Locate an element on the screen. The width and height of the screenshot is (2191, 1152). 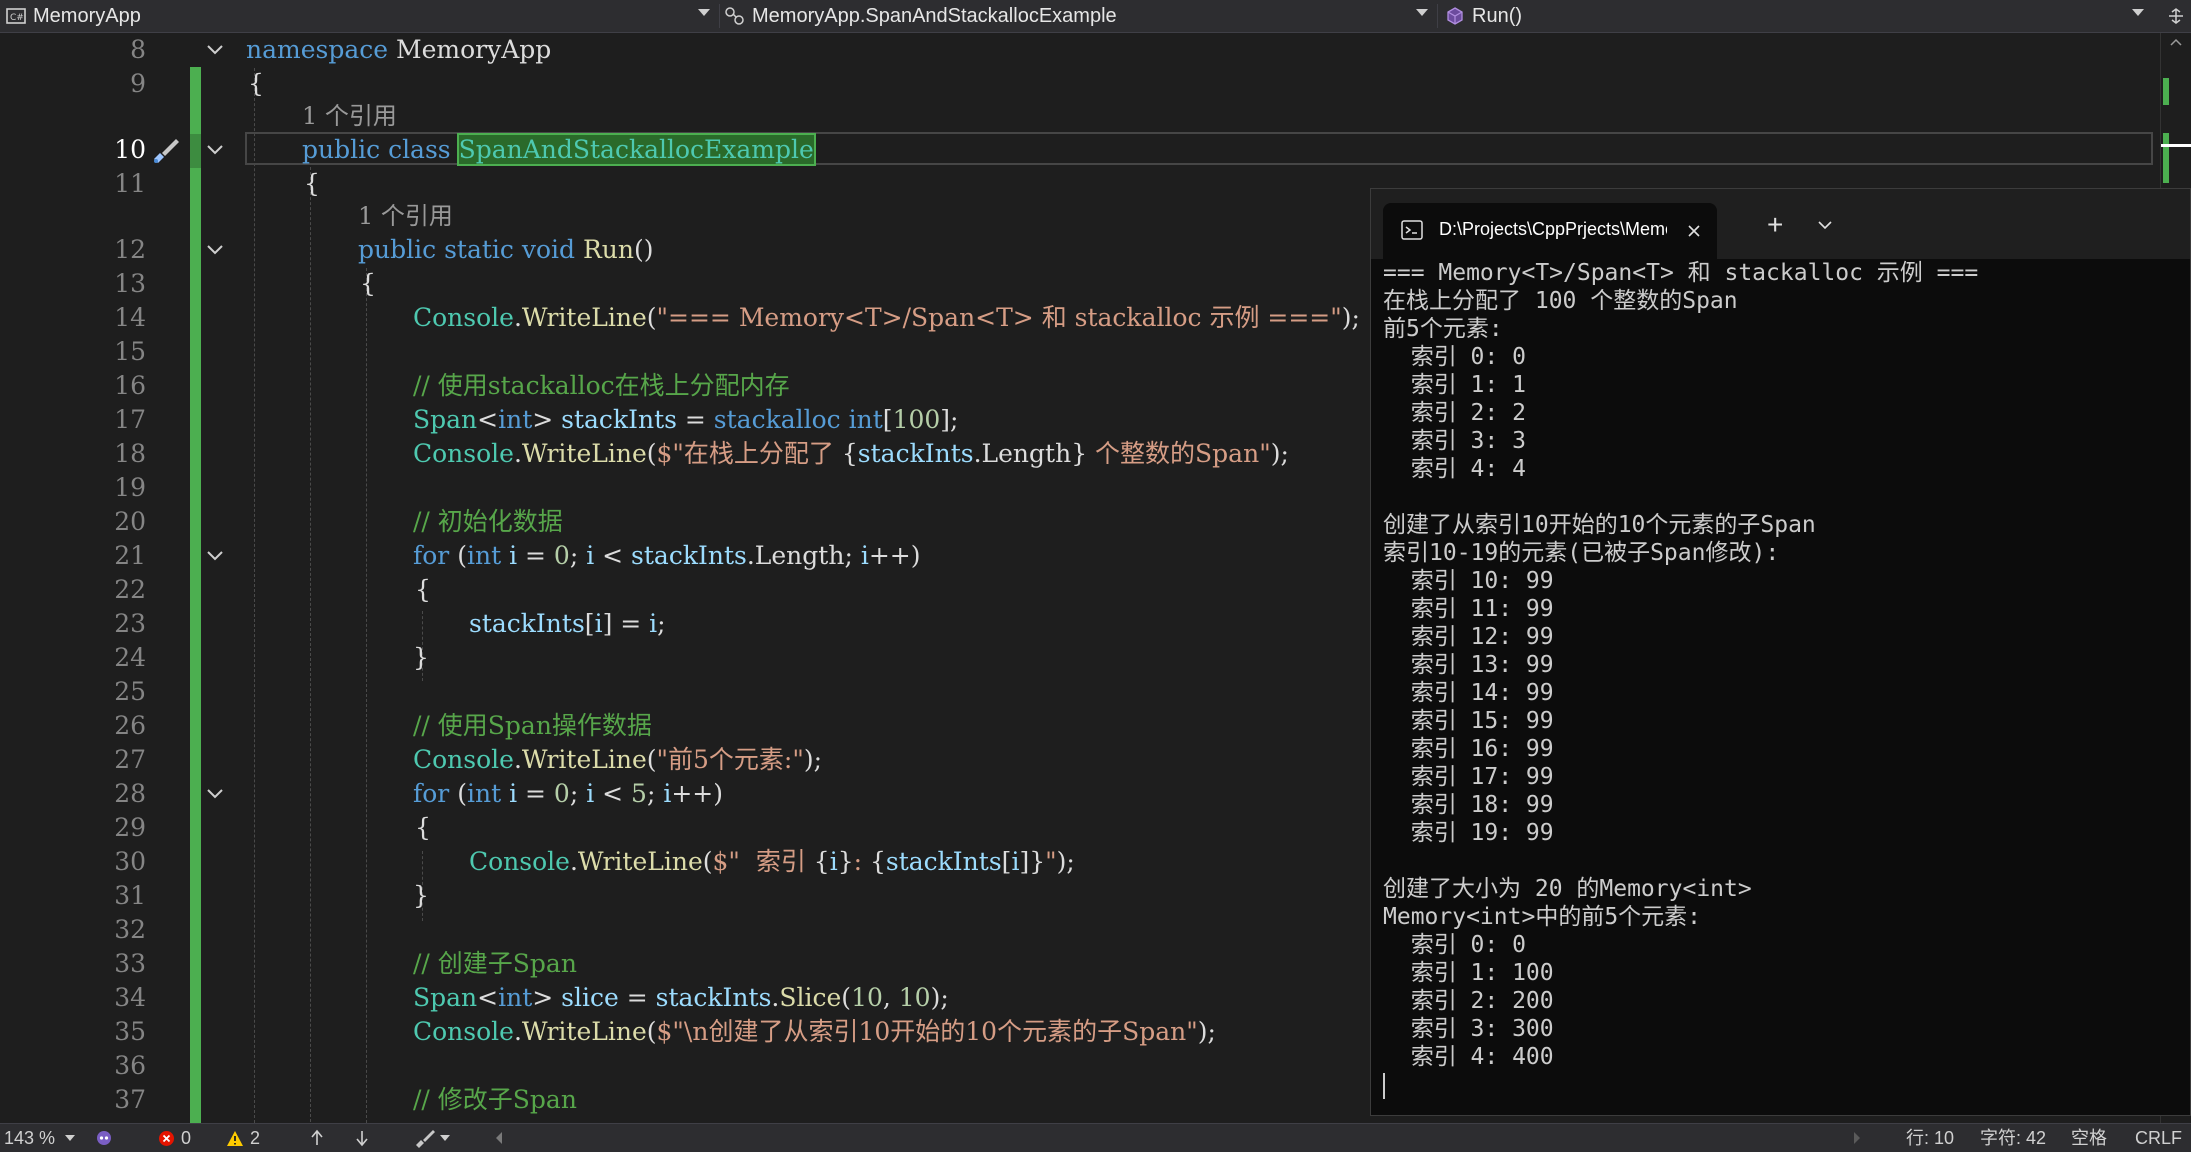
terminal-output-line: 索引 2: 2 is located at coordinates (1454, 413).